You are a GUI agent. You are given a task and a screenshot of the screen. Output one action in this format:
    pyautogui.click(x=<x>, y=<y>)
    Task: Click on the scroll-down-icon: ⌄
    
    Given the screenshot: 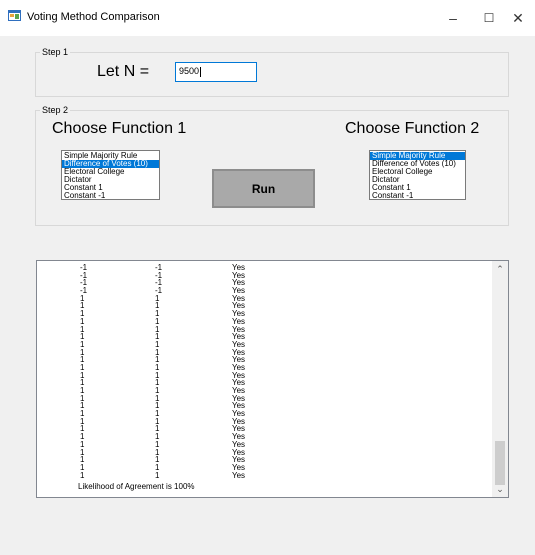 What is the action you would take?
    pyautogui.click(x=500, y=489)
    